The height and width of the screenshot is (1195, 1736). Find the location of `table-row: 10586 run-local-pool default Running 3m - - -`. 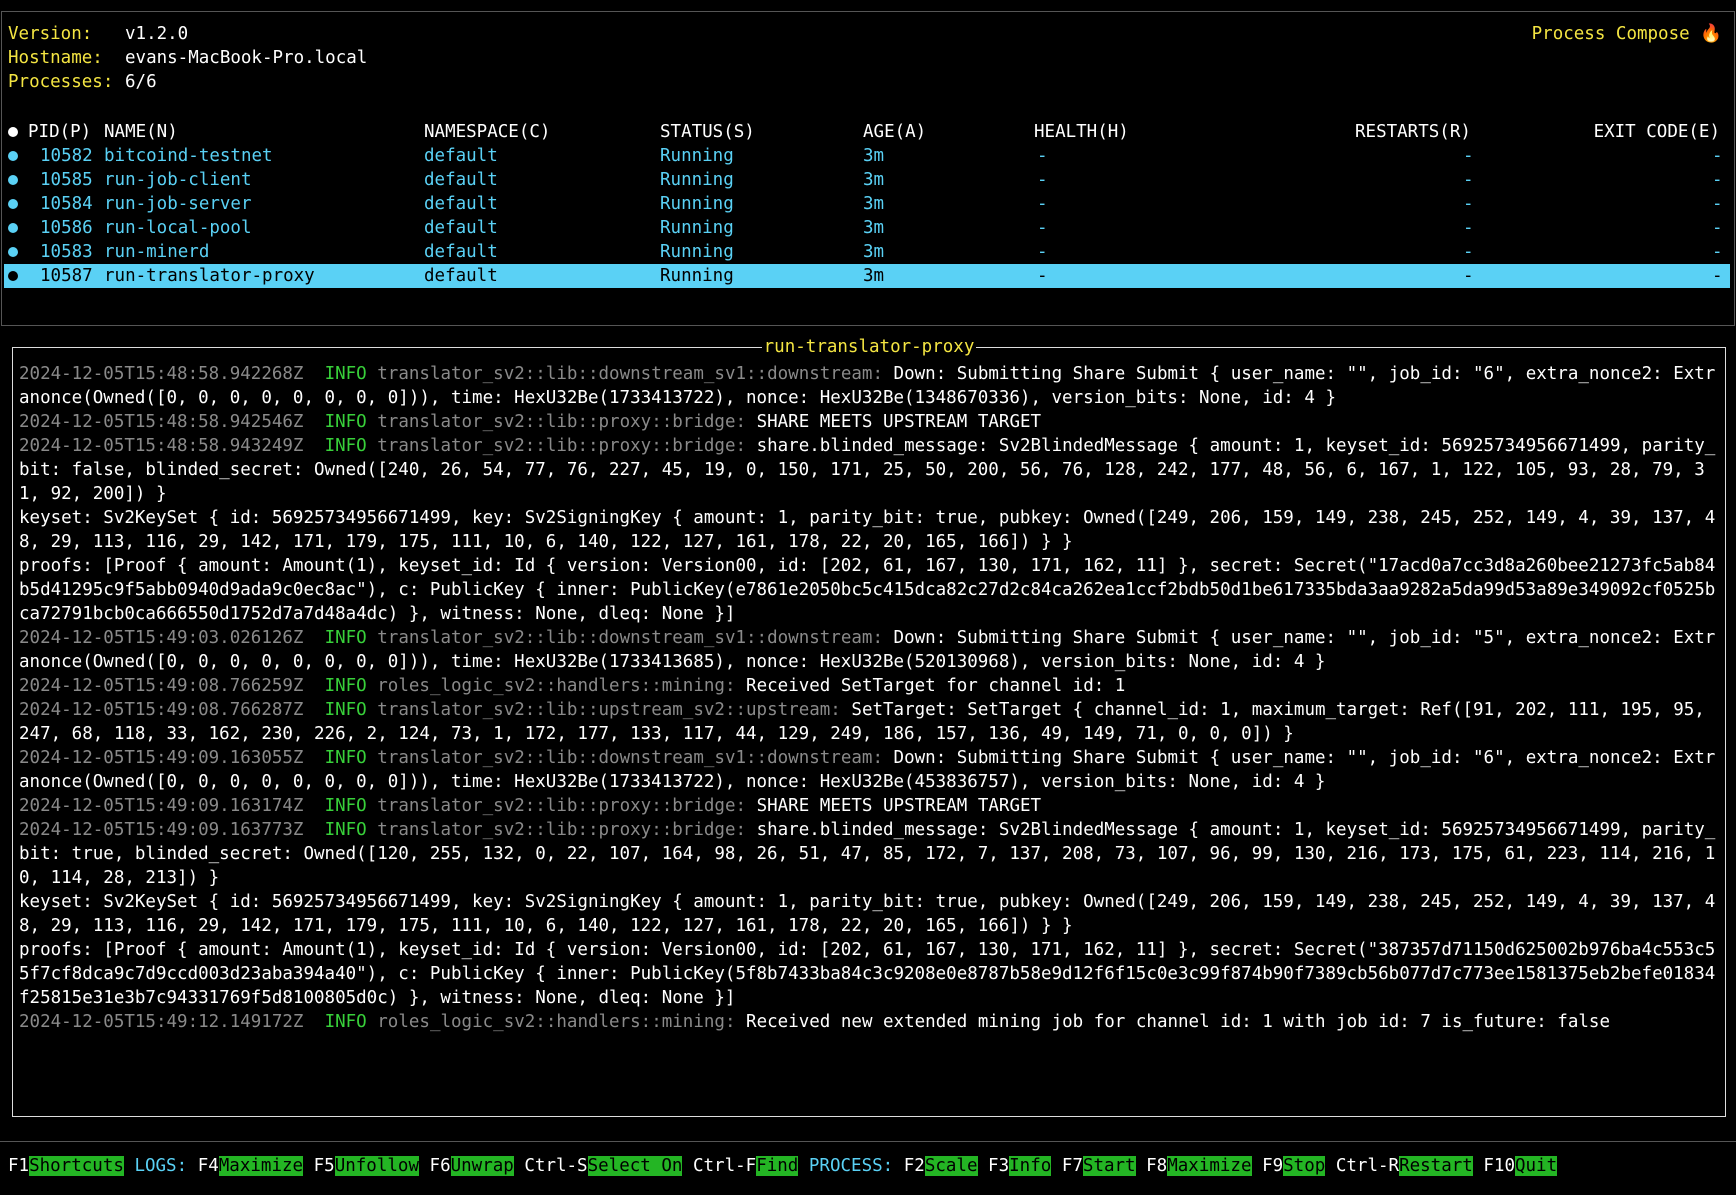

table-row: 10586 run-local-pool default Running 3m - - - is located at coordinates (868, 228).